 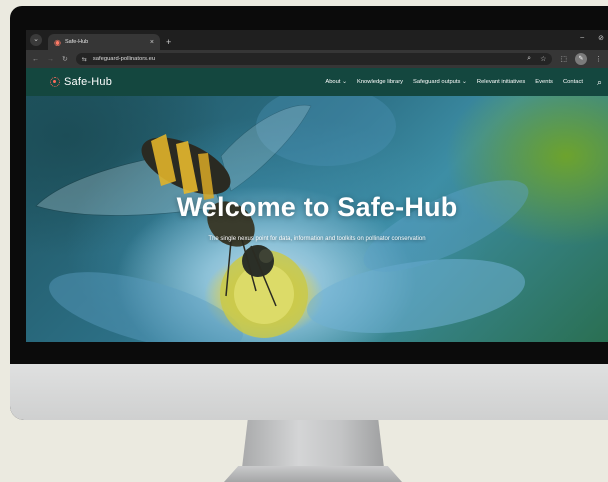 I want to click on more-menu-icon: ⋮, so click(x=598, y=59).